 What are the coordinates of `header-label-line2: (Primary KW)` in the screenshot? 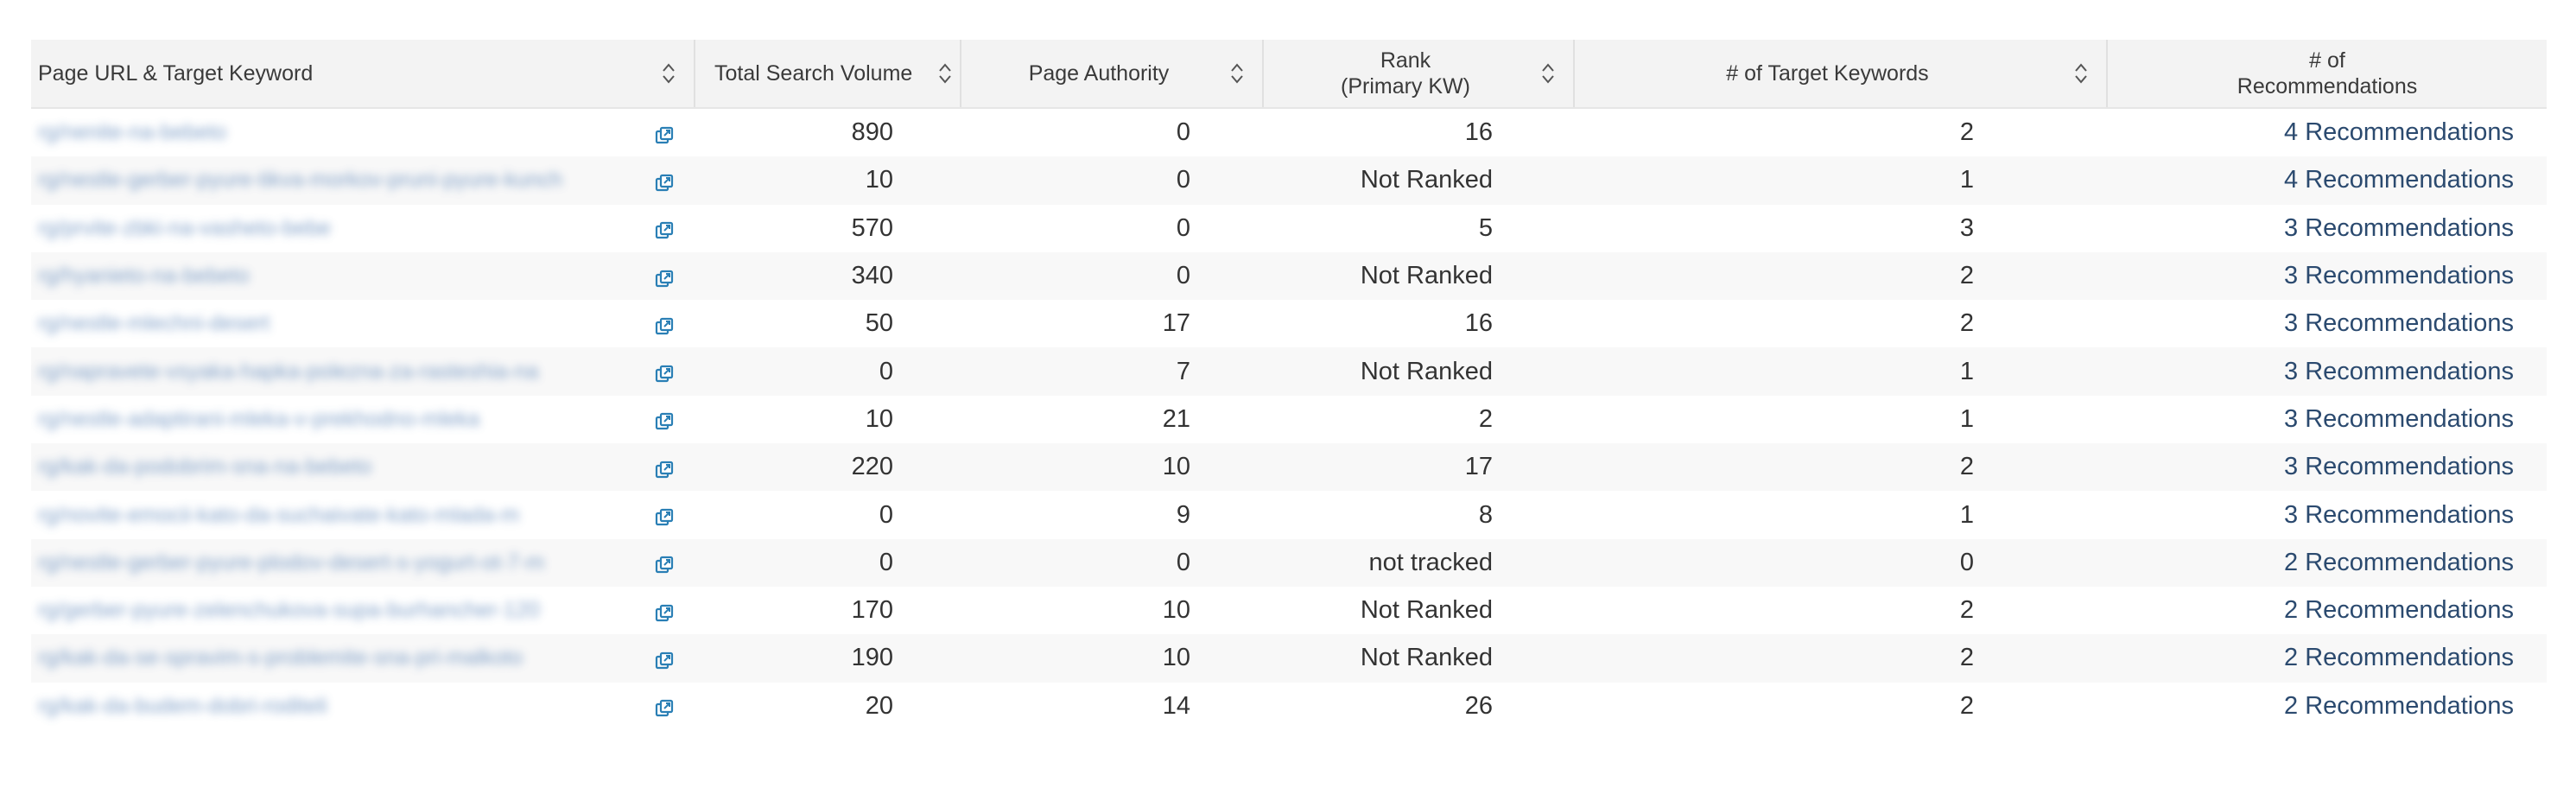 It's located at (1405, 86).